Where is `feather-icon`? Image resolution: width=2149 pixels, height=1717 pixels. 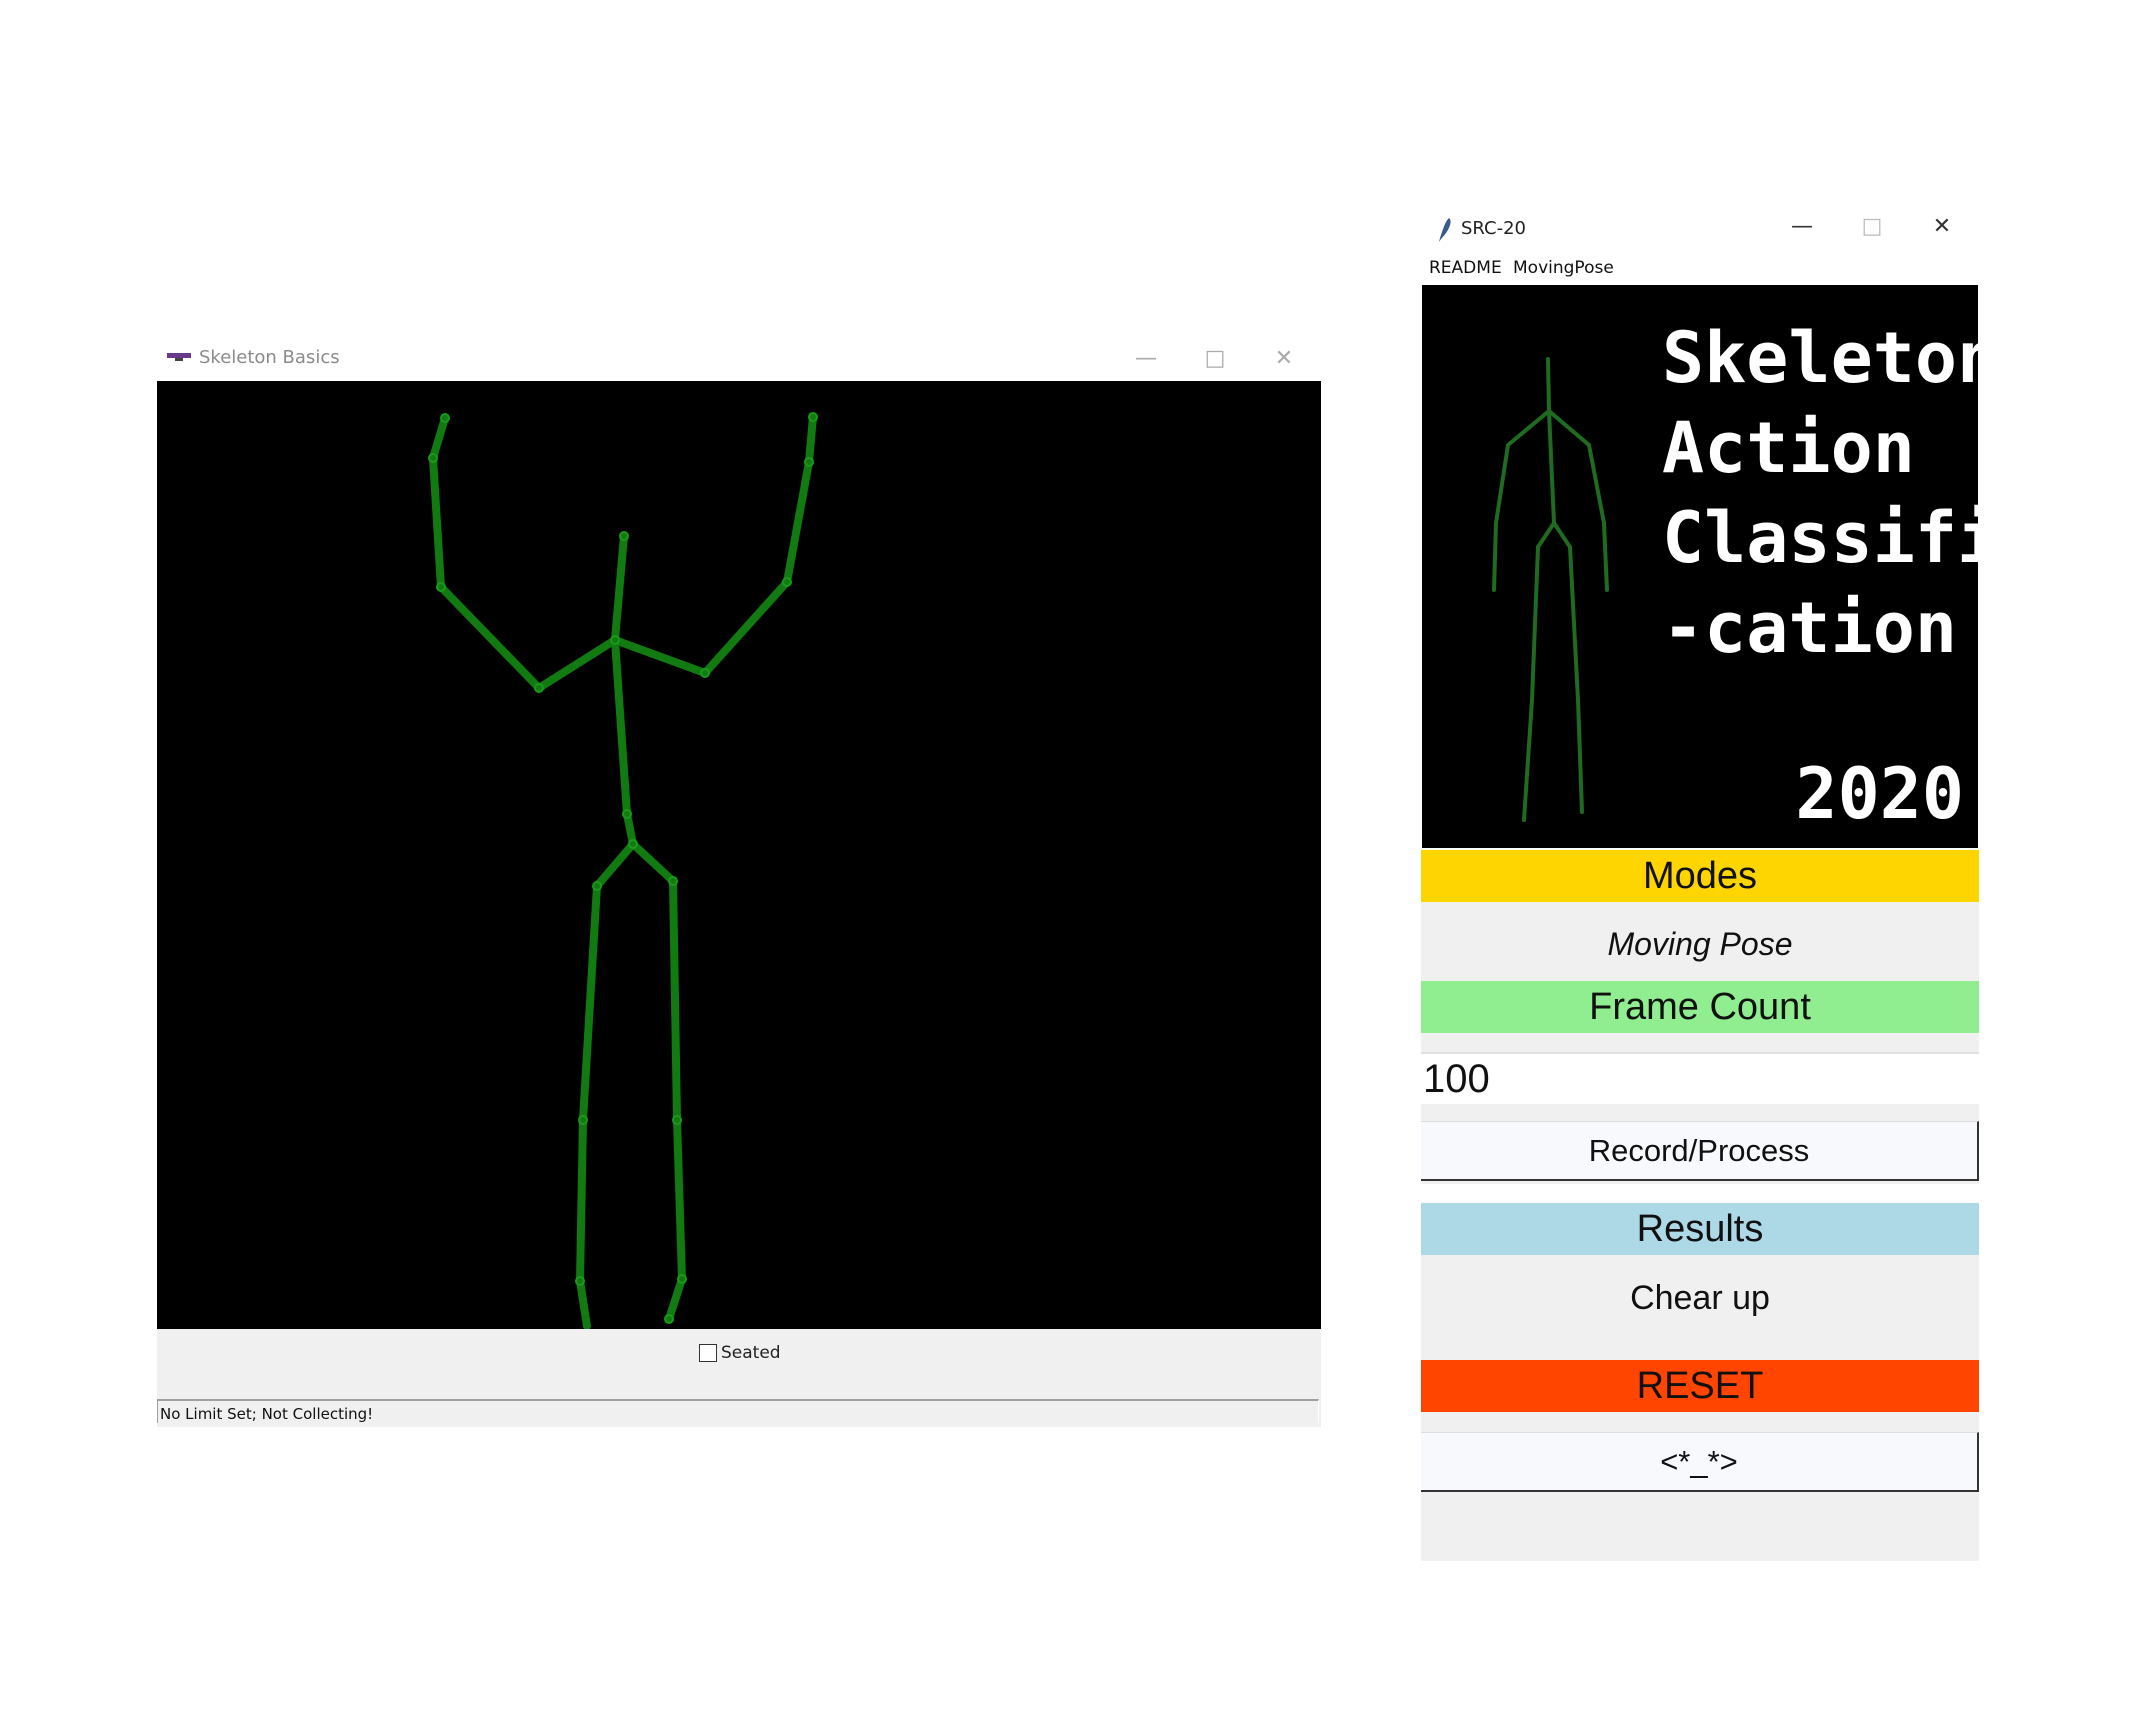
feather-icon is located at coordinates (1445, 230).